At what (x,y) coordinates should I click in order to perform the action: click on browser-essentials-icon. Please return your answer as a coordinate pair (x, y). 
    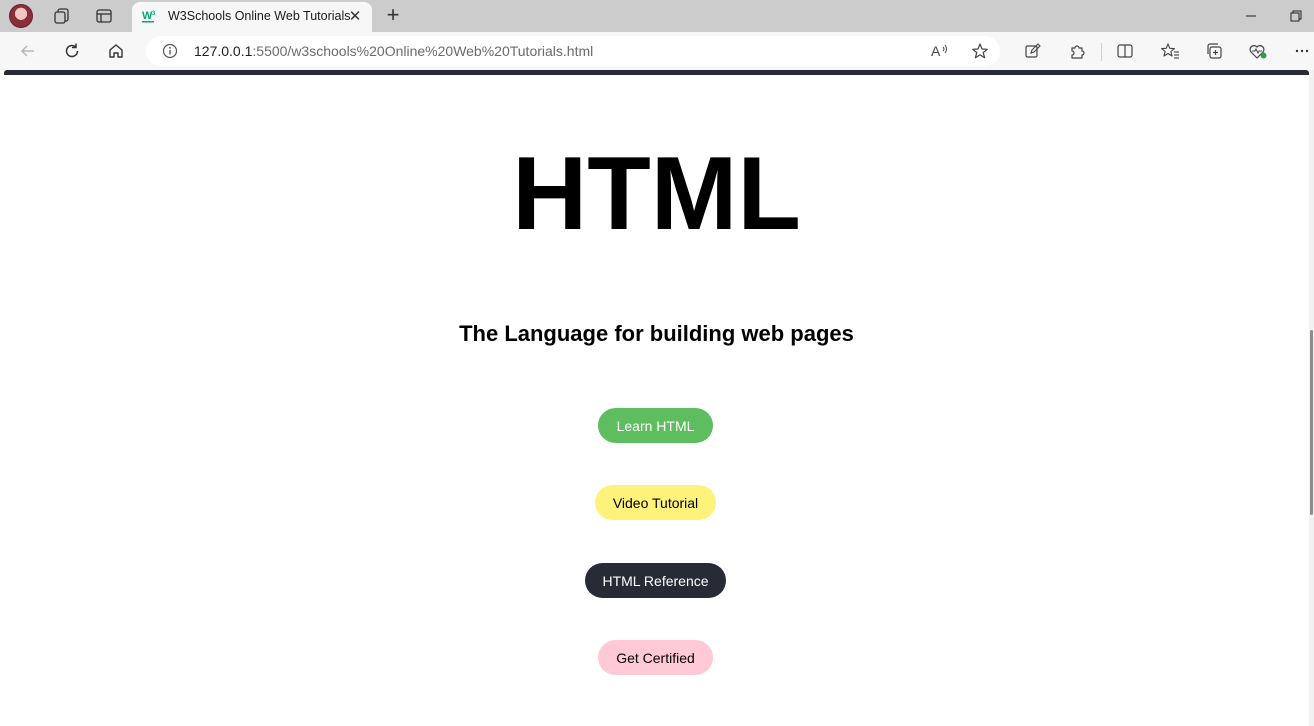
    Looking at the image, I should click on (1258, 51).